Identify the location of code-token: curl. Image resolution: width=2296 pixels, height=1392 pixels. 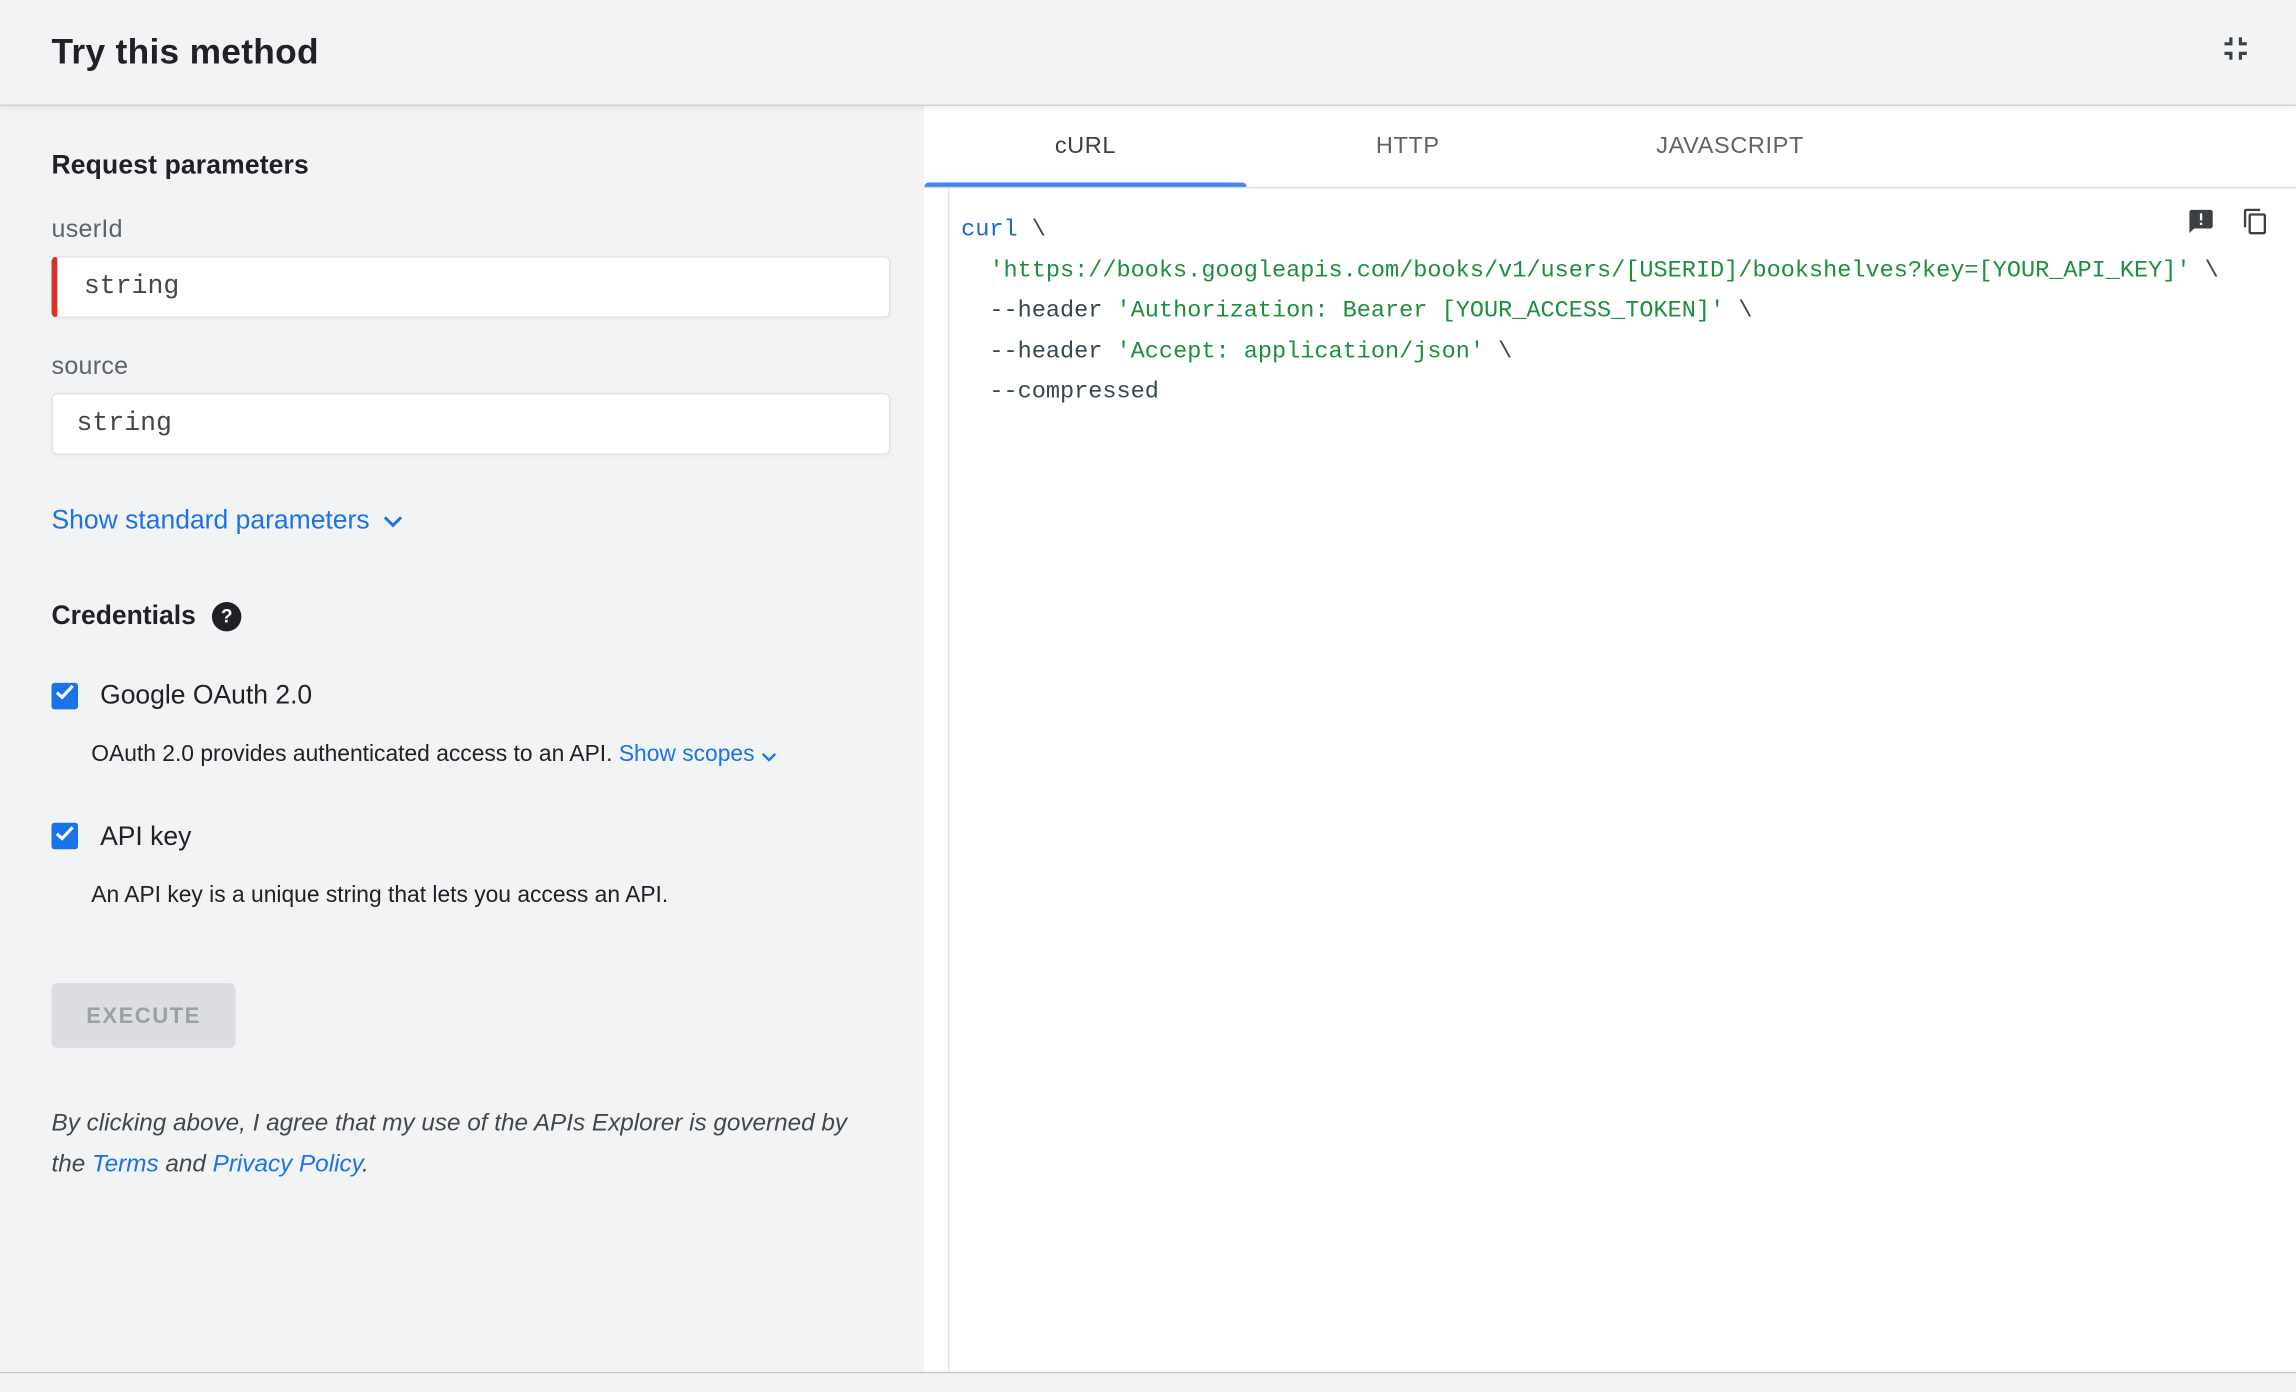
(989, 229).